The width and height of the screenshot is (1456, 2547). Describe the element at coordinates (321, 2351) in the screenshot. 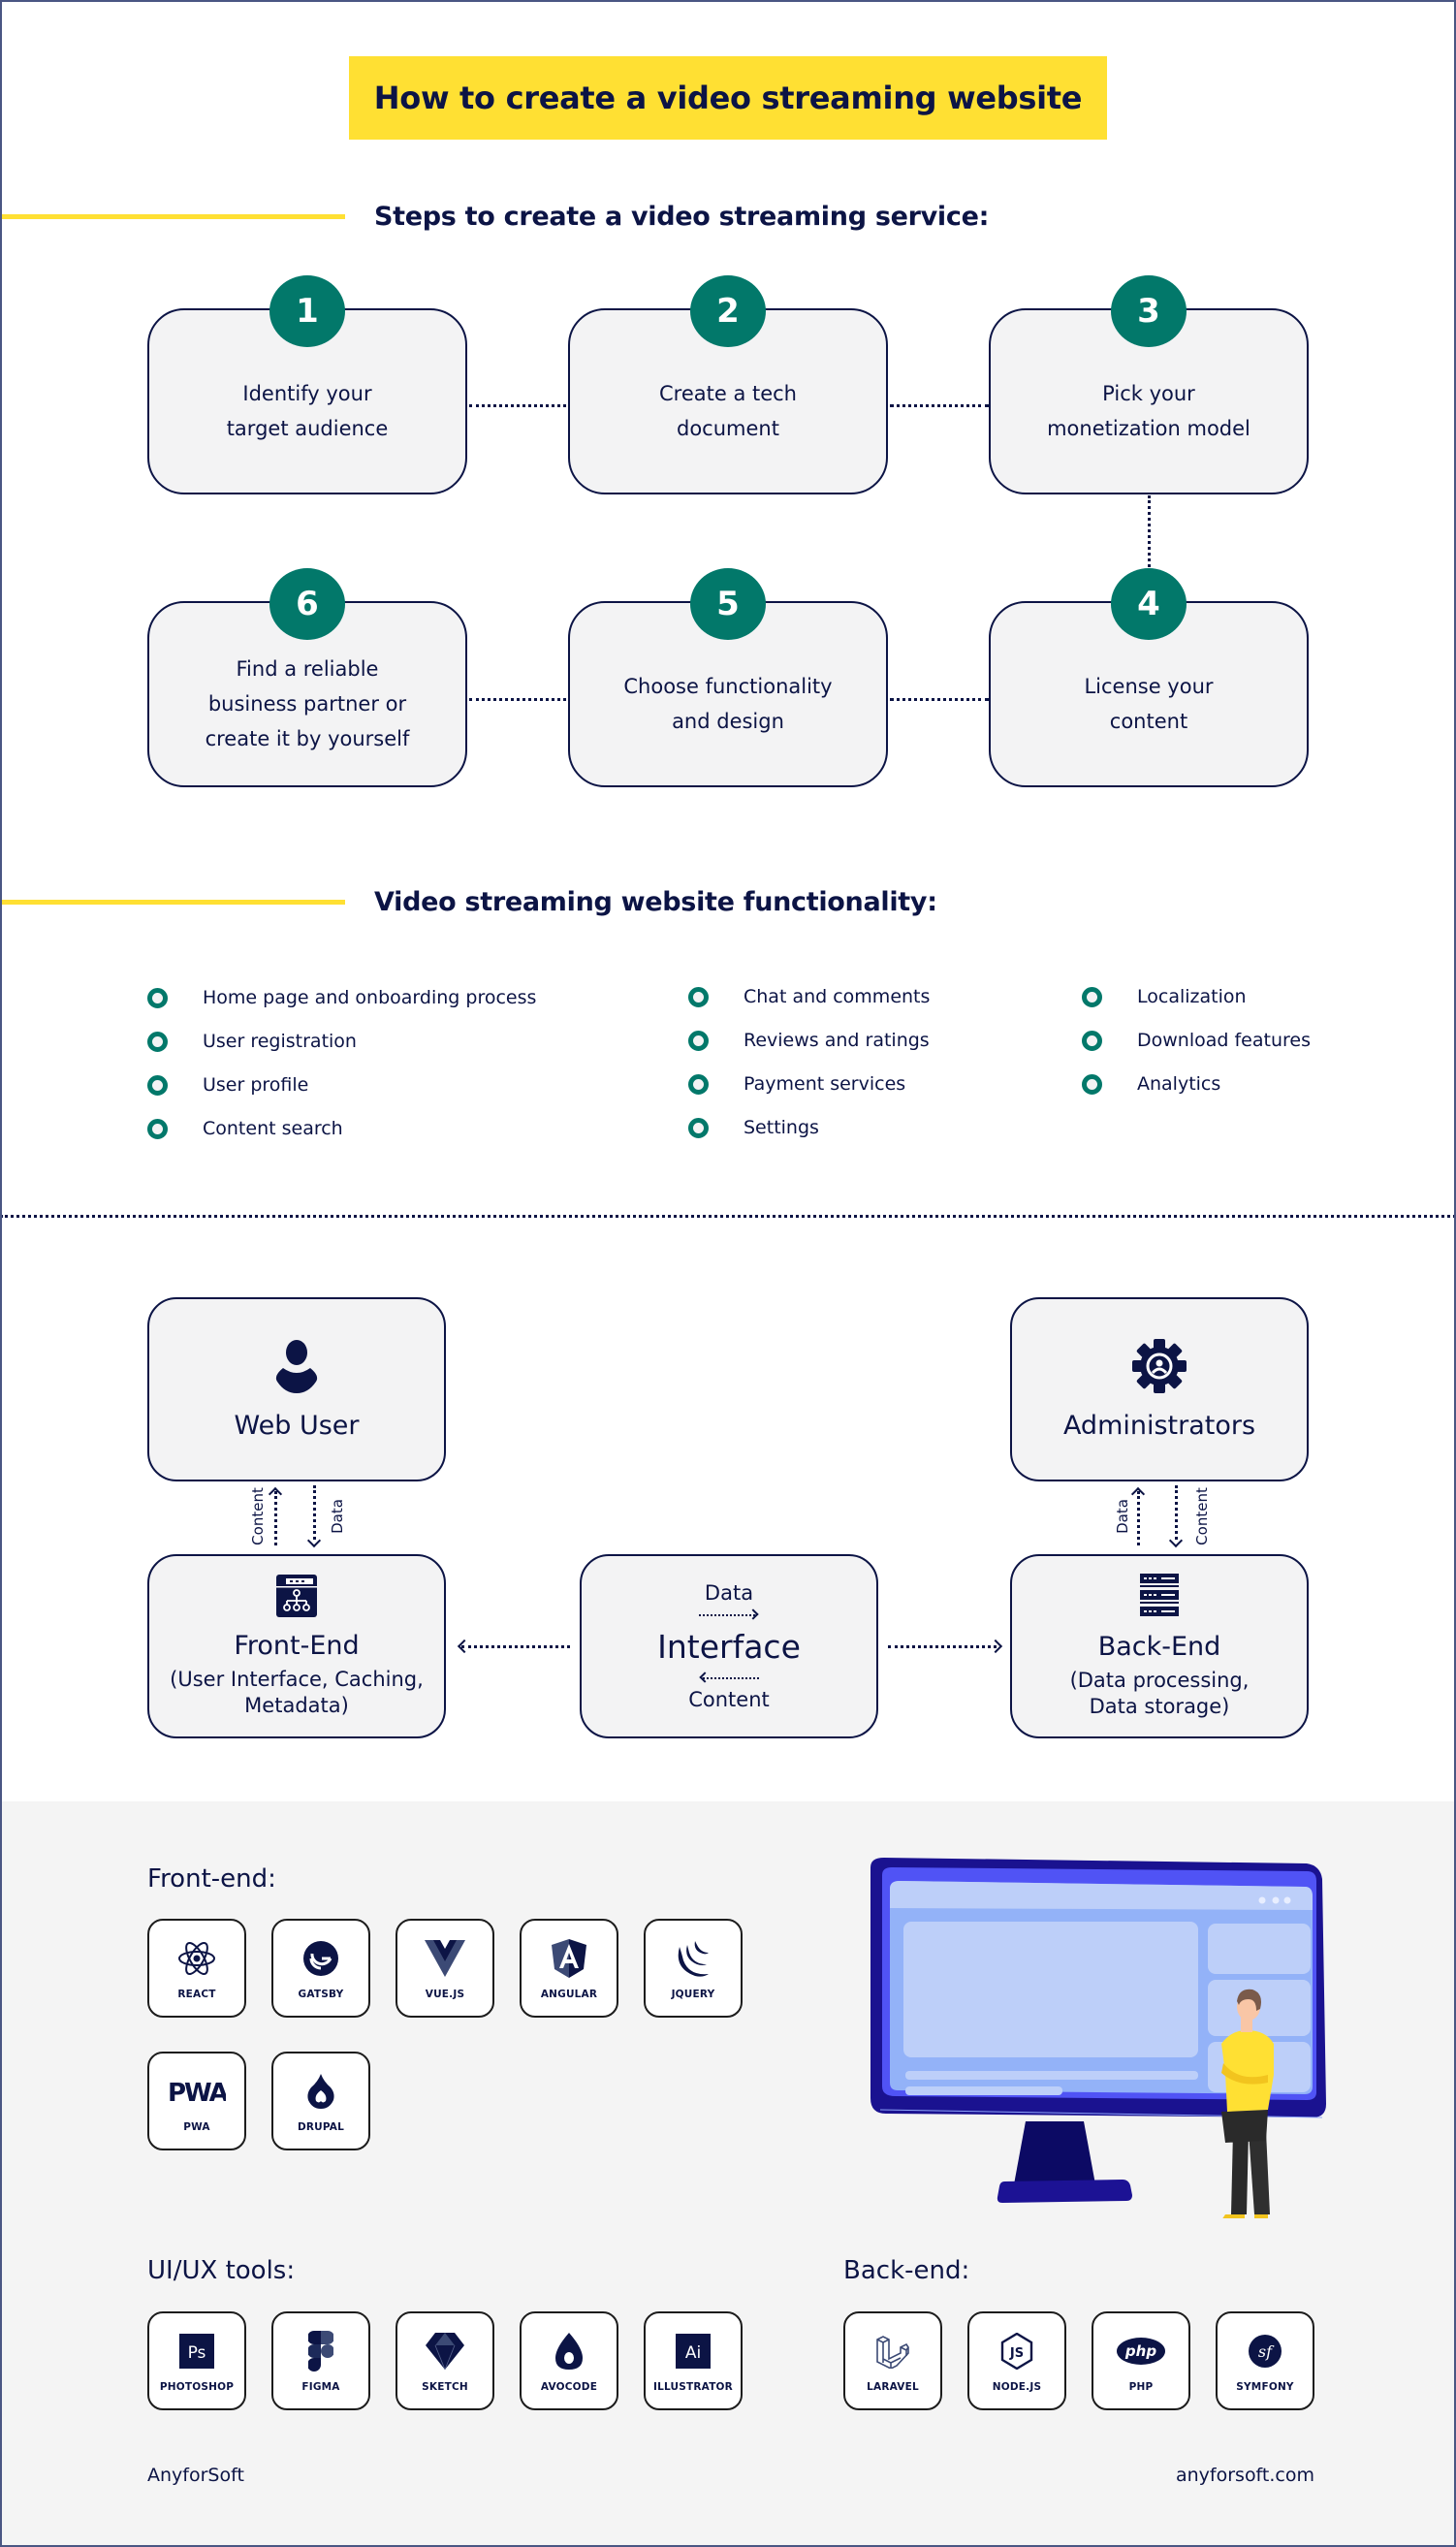

I see `figma-icon` at that location.